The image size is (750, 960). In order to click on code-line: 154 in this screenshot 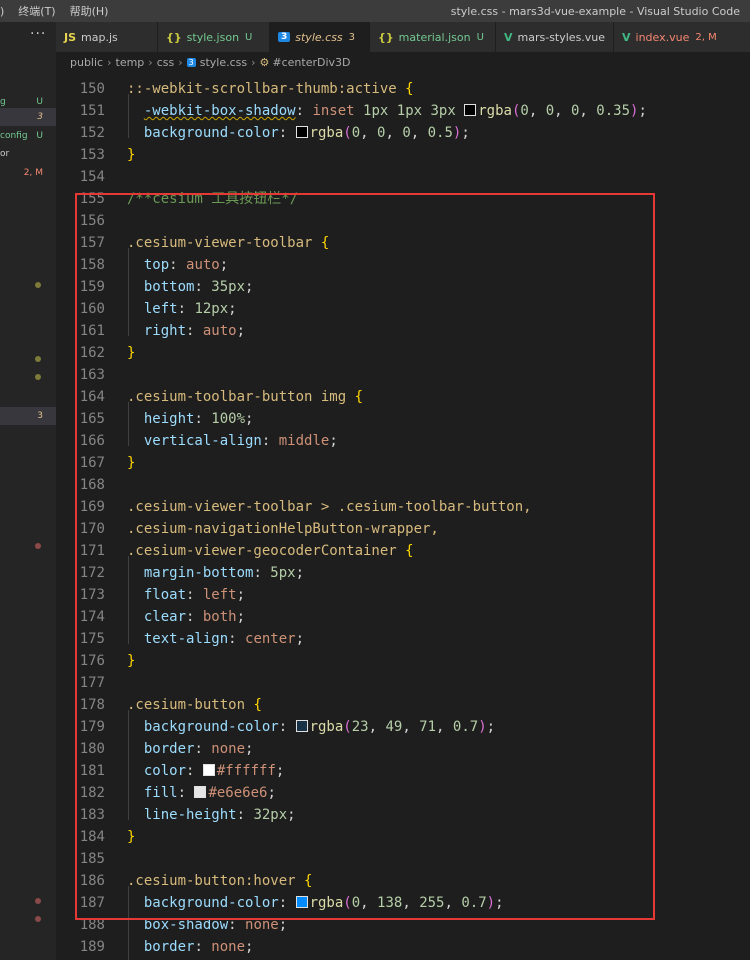, I will do `click(403, 177)`.